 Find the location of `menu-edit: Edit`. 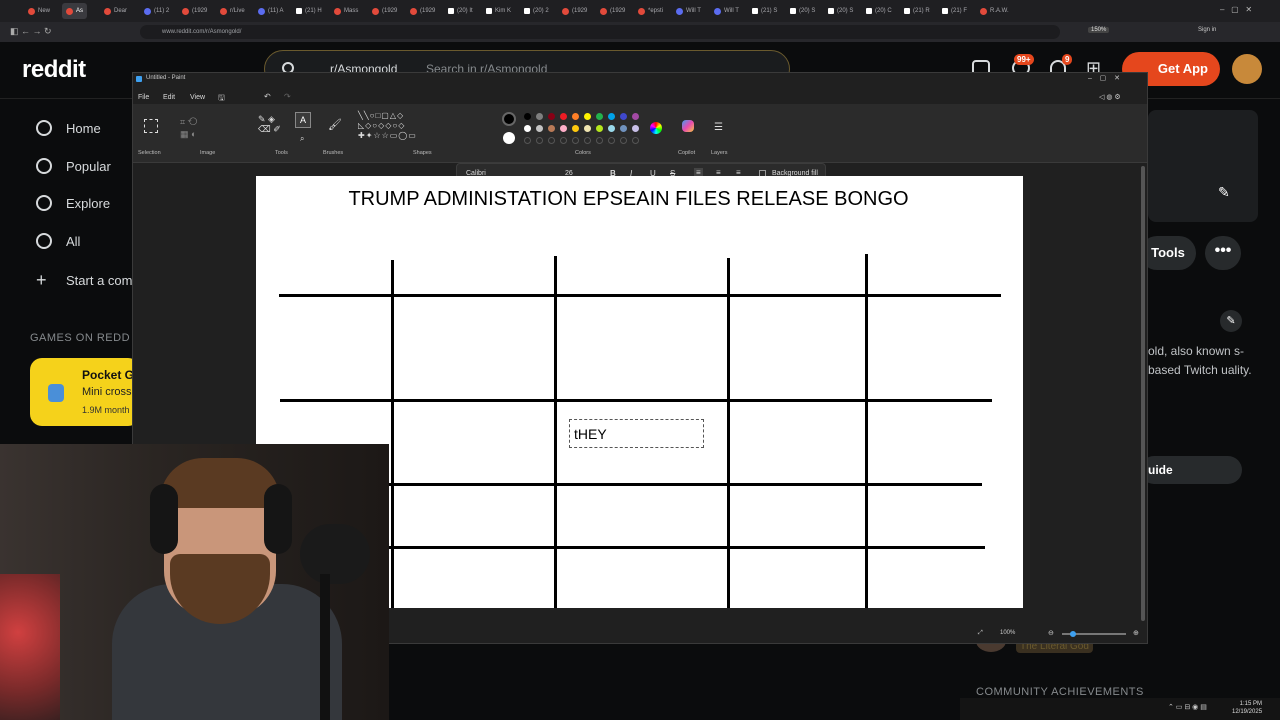

menu-edit: Edit is located at coordinates (169, 97).